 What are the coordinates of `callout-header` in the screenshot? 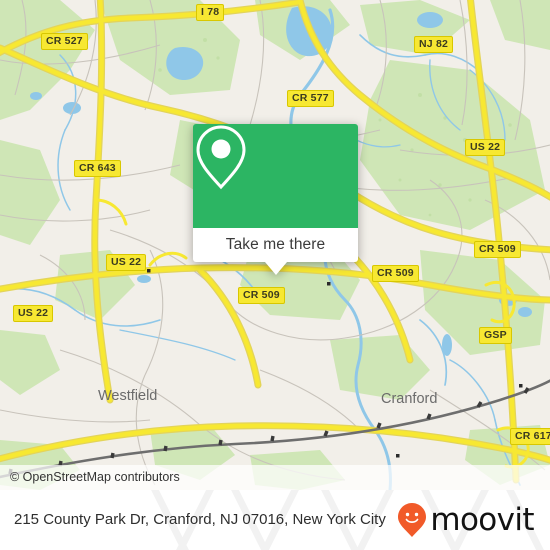 It's located at (275, 176).